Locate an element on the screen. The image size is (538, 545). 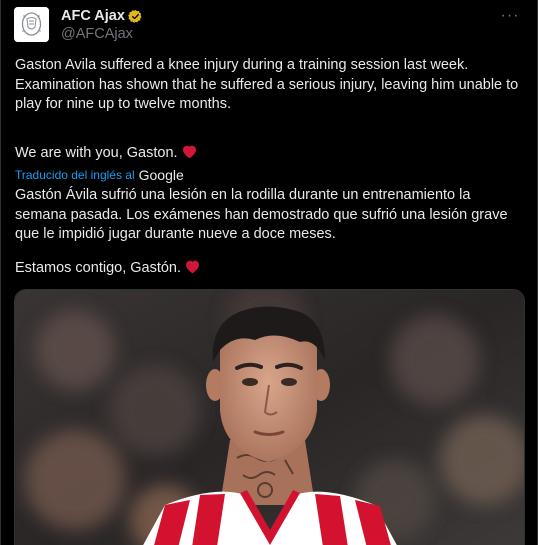
author-name-row: AFC Ajax is located at coordinates (102, 16).